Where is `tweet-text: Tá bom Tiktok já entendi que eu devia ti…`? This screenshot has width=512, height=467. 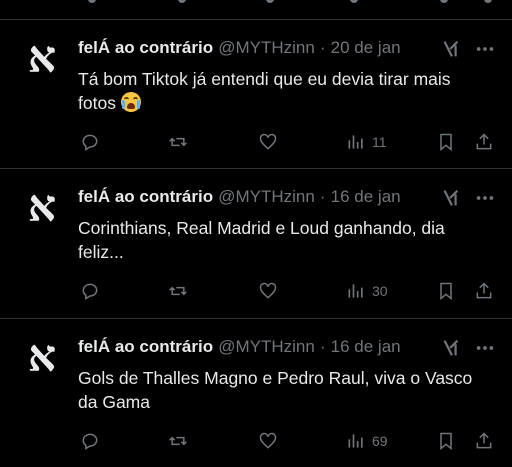 tweet-text: Tá bom Tiktok já entendi que eu devia ti… is located at coordinates (278, 91).